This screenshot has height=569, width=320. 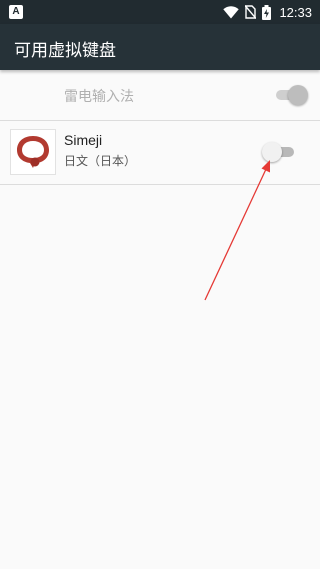 I want to click on status-icons: 12:33, so click(x=267, y=12).